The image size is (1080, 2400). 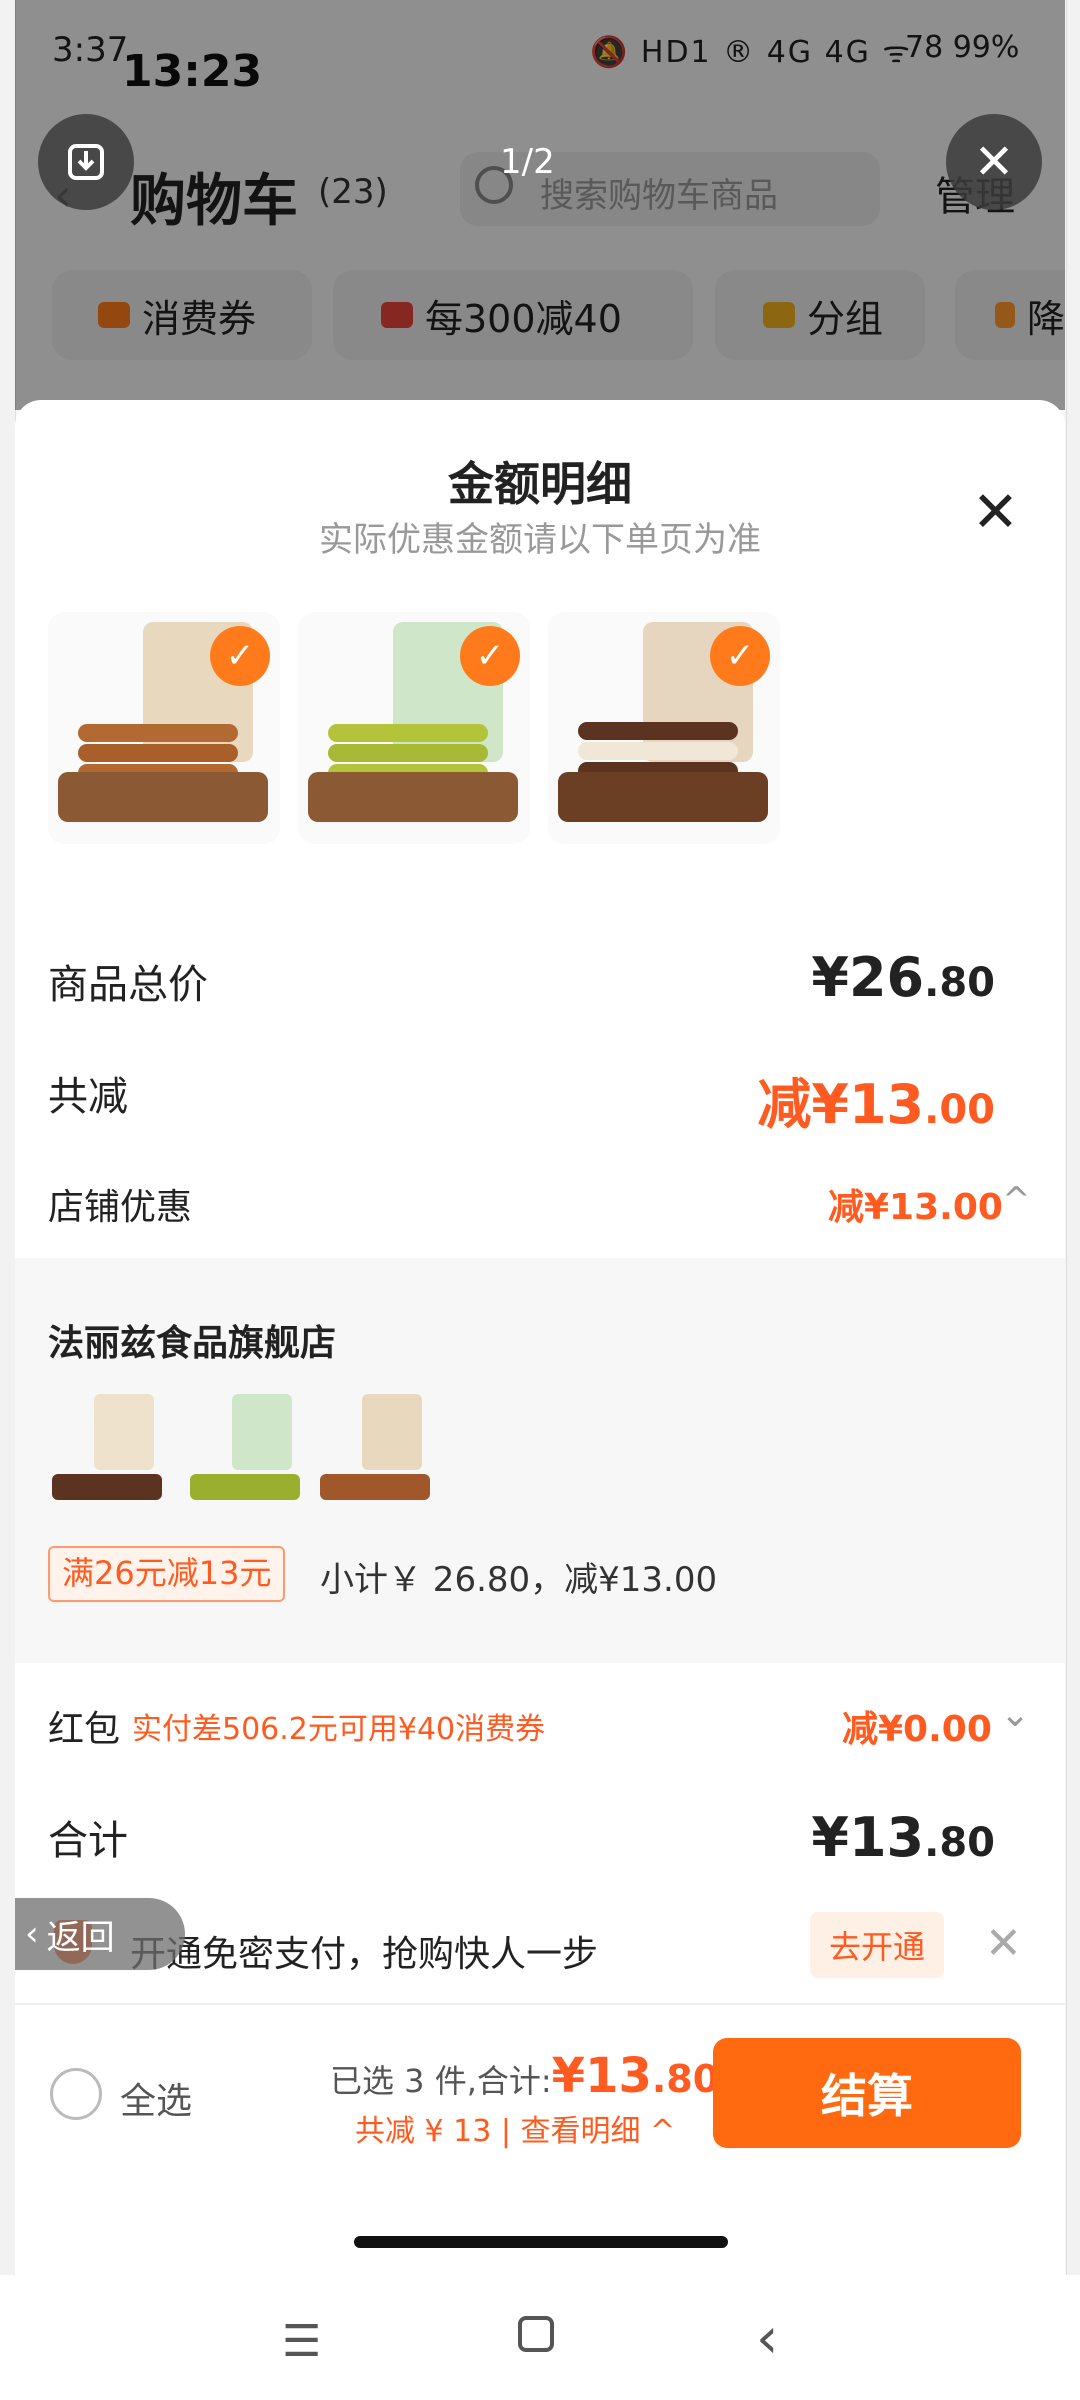 What do you see at coordinates (88, 1841) in the screenshot?
I see `sum-label: 合计` at bounding box center [88, 1841].